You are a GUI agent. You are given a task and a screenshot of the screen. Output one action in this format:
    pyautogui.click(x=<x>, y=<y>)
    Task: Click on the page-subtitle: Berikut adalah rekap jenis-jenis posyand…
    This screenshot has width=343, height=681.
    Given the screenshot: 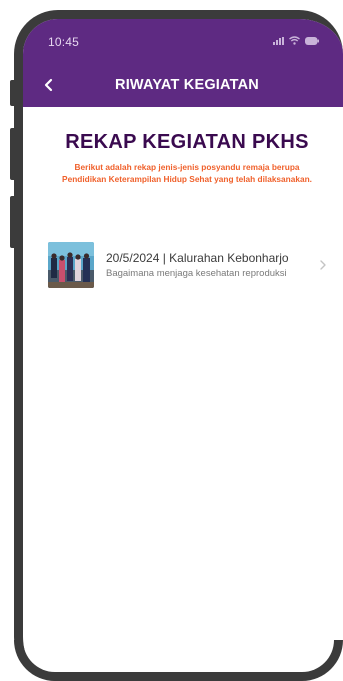 What is the action you would take?
    pyautogui.click(x=187, y=173)
    